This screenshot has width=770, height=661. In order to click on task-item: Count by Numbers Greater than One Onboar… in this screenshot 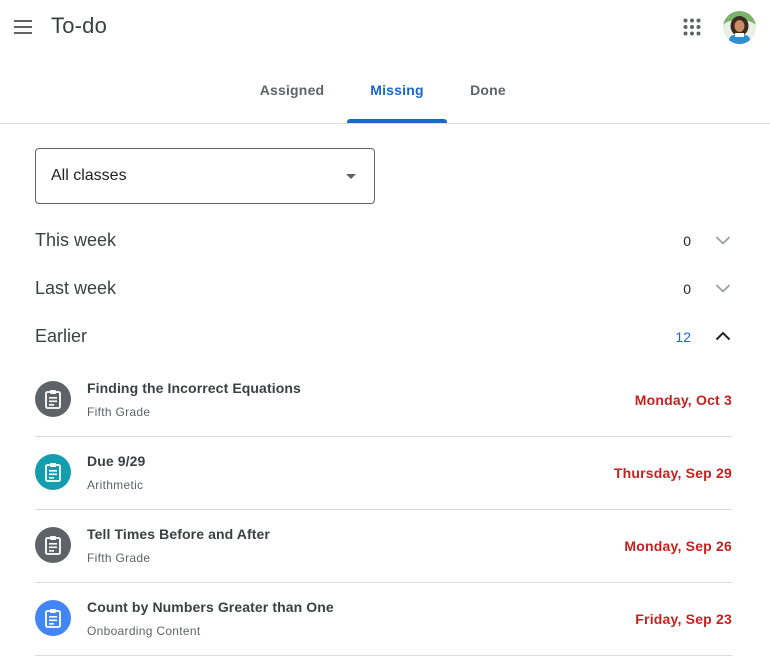, I will do `click(383, 619)`.